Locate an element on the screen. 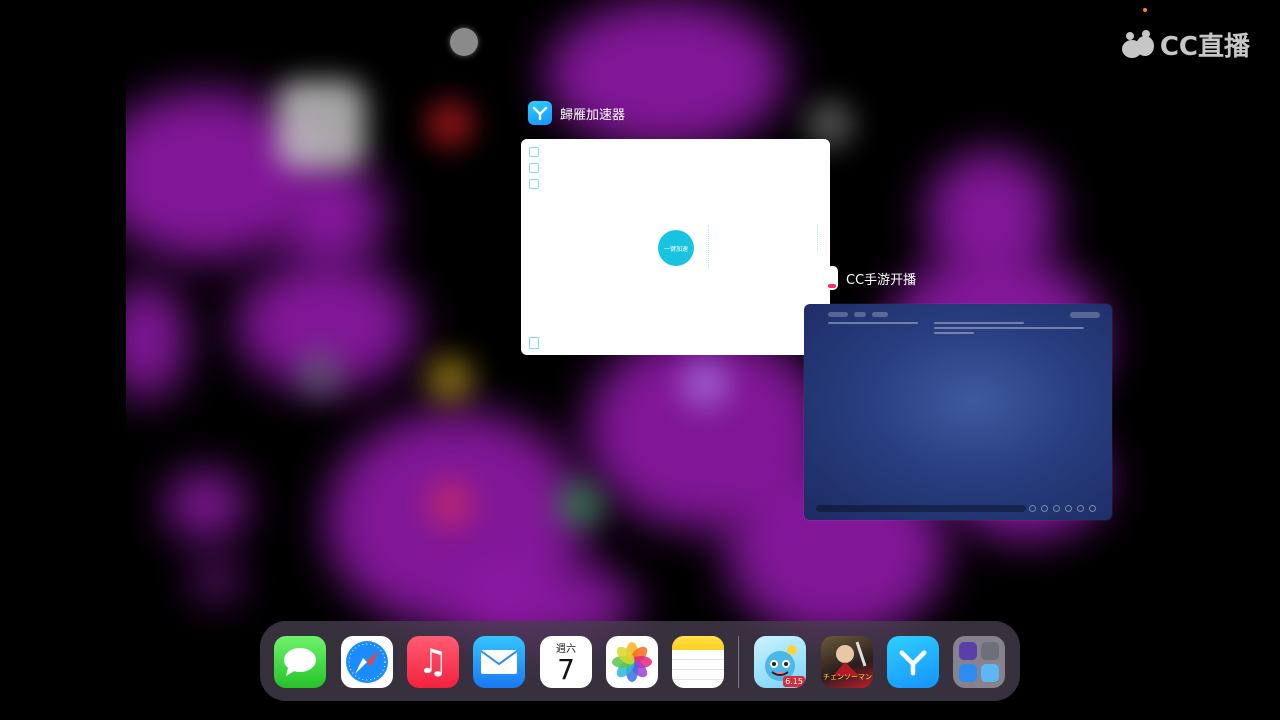 The height and width of the screenshot is (720, 1280). music-note-icon: ♫ is located at coordinates (433, 662).